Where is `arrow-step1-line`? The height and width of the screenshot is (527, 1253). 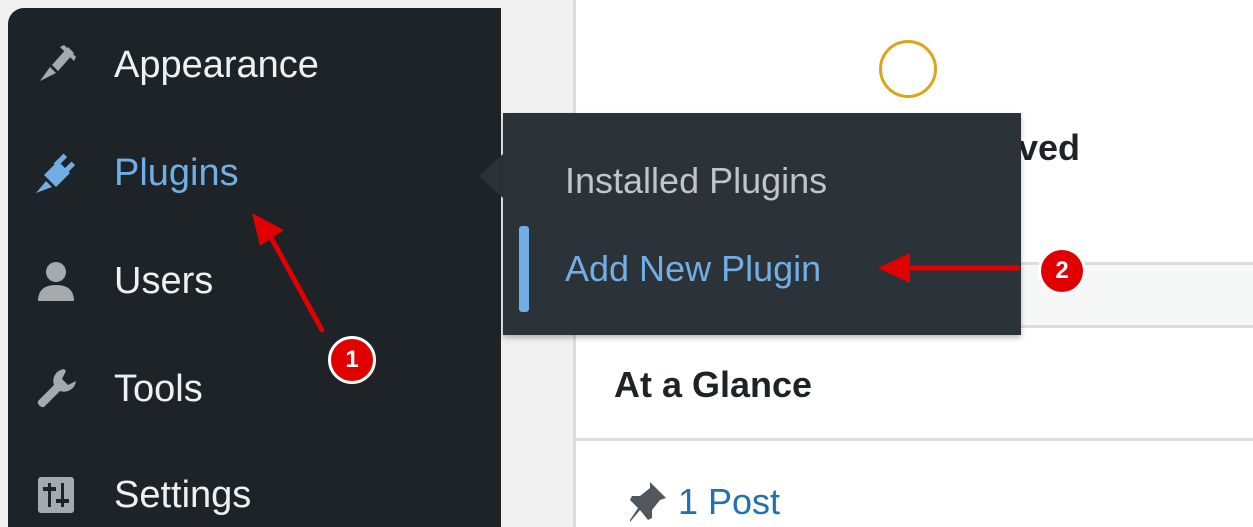
arrow-step1-line is located at coordinates (295, 281).